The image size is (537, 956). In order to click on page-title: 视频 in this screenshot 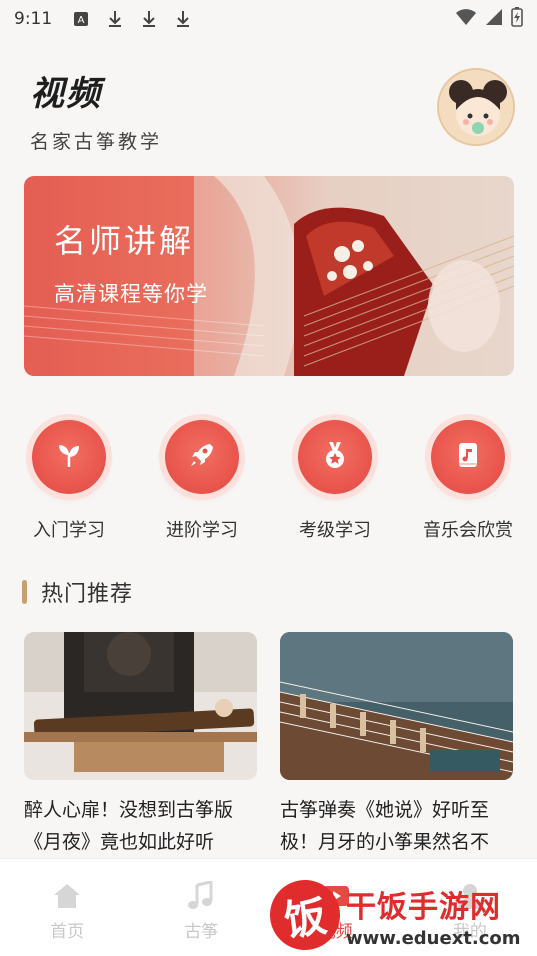, I will do `click(66, 94)`.